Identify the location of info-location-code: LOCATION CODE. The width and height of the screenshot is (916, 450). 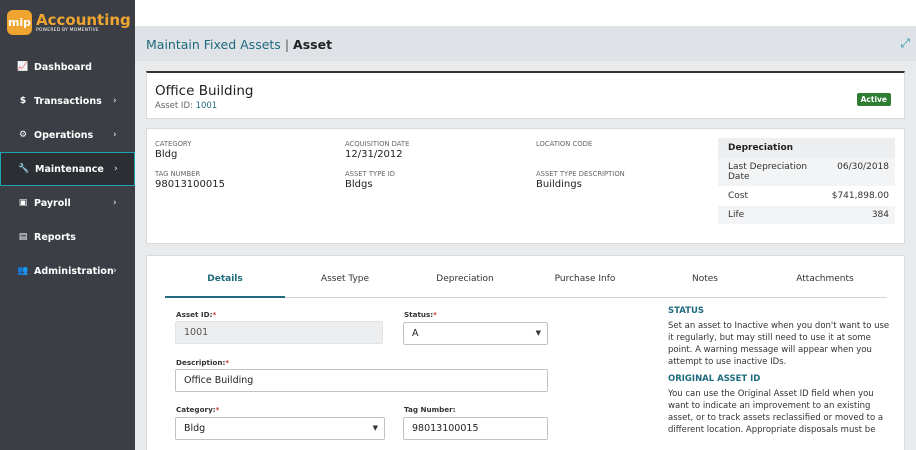
(564, 144).